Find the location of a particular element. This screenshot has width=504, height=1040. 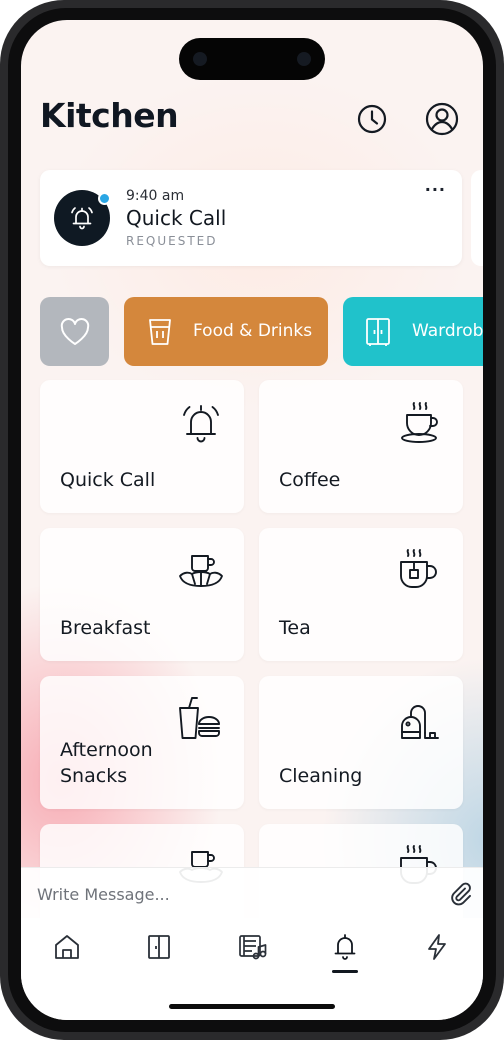

tab-notifications is located at coordinates (345, 947).